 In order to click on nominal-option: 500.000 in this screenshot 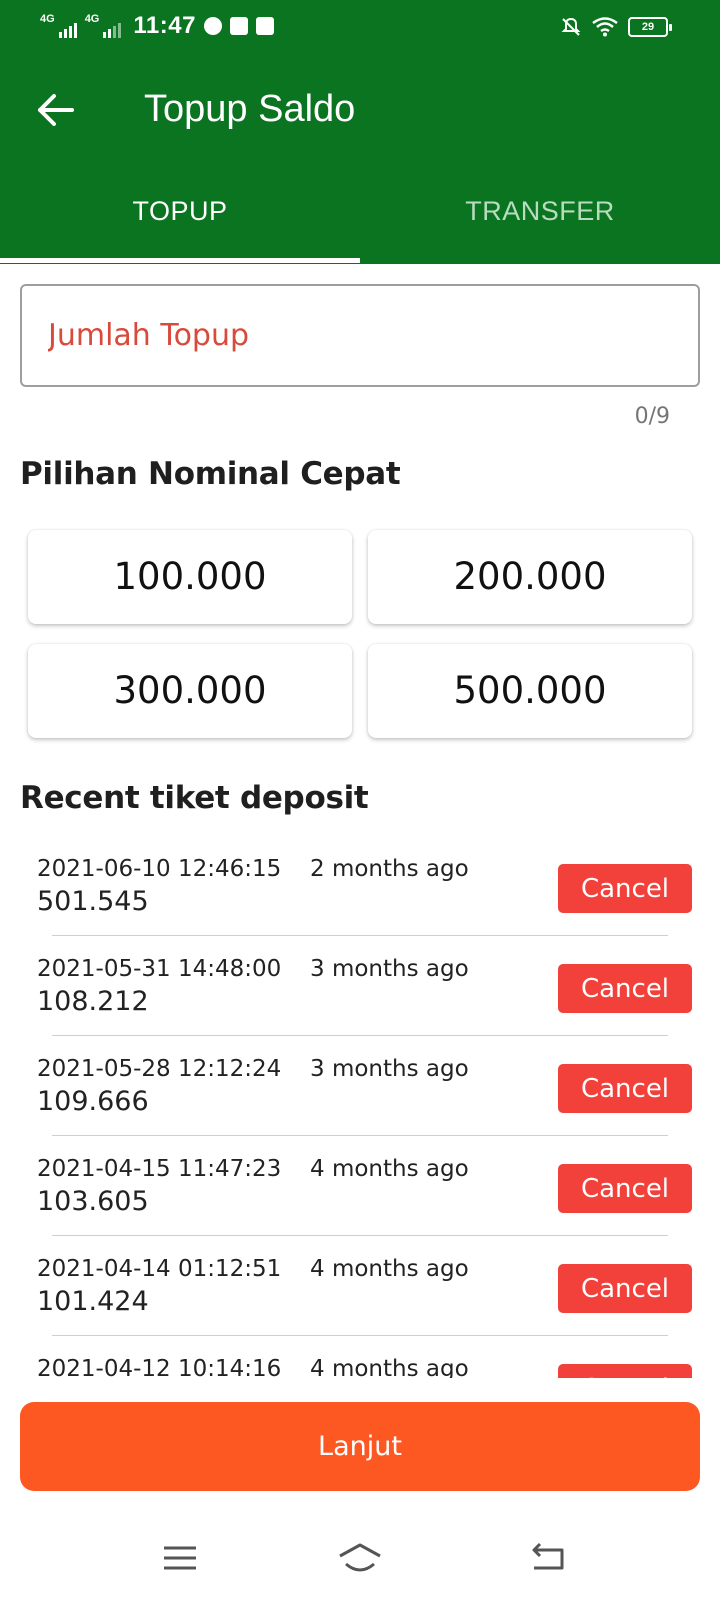, I will do `click(530, 691)`.